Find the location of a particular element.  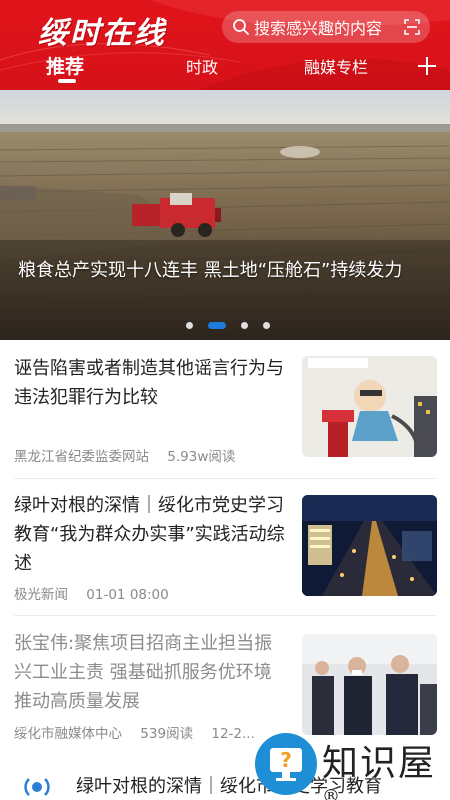

news-reads: 5.93w阅读 is located at coordinates (201, 457).